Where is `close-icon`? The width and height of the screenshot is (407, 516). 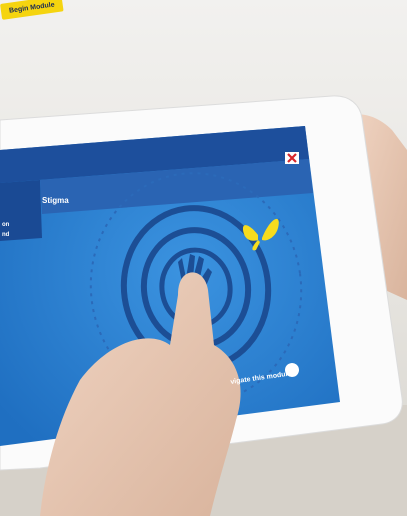 close-icon is located at coordinates (292, 158).